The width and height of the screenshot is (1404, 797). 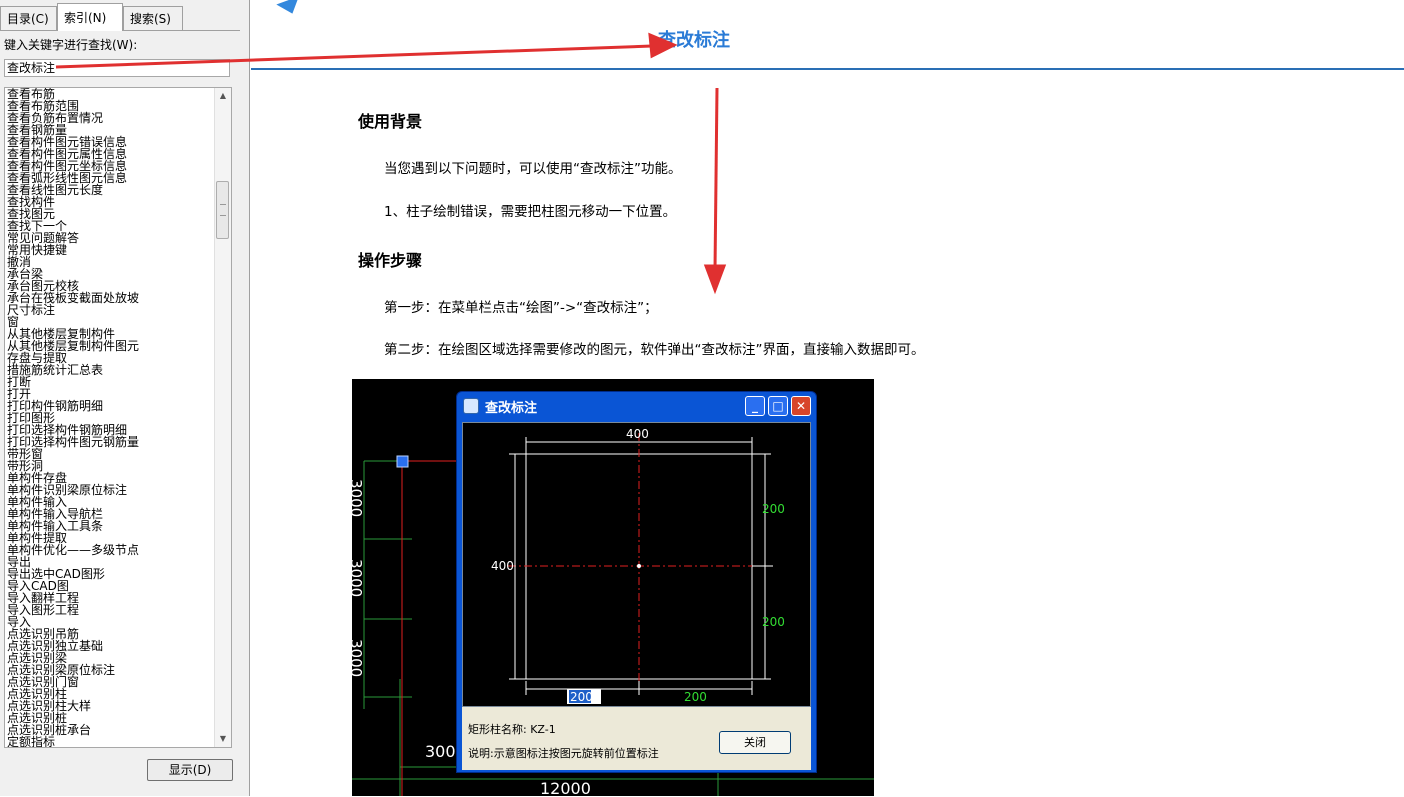 I want to click on grip-icon, so click(x=223, y=210).